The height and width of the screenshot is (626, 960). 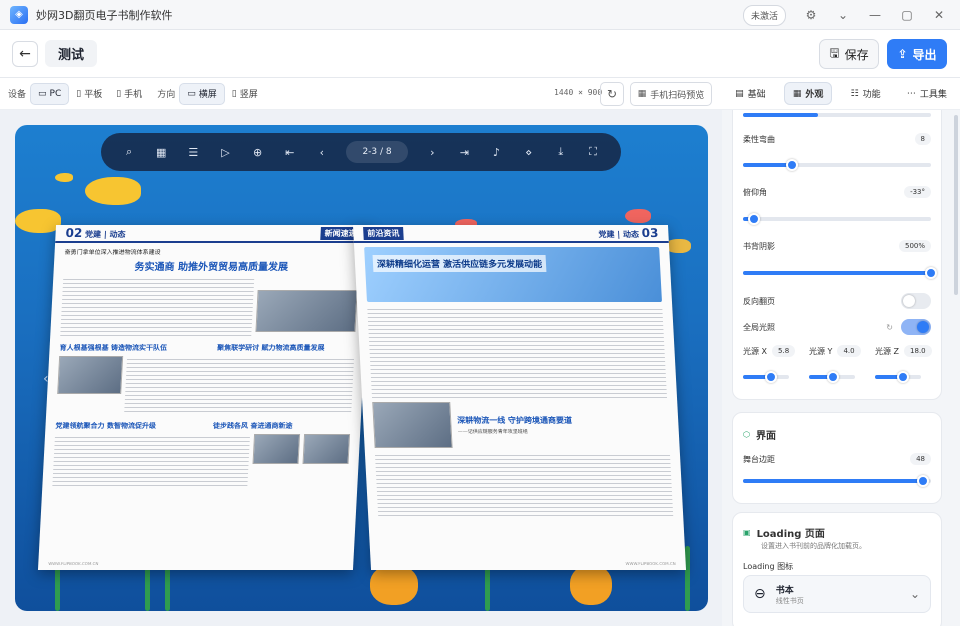 I want to click on save-icon: 🖫, so click(x=834, y=52).